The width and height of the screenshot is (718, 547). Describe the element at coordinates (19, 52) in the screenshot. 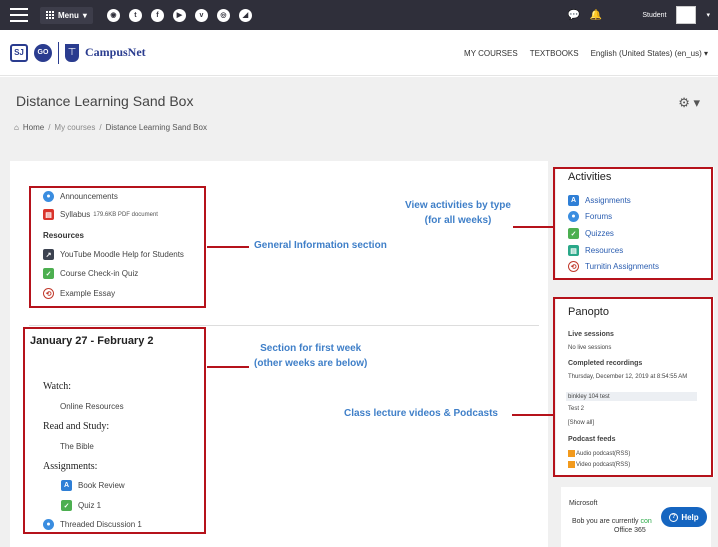

I see `sj-logo: SJ` at that location.